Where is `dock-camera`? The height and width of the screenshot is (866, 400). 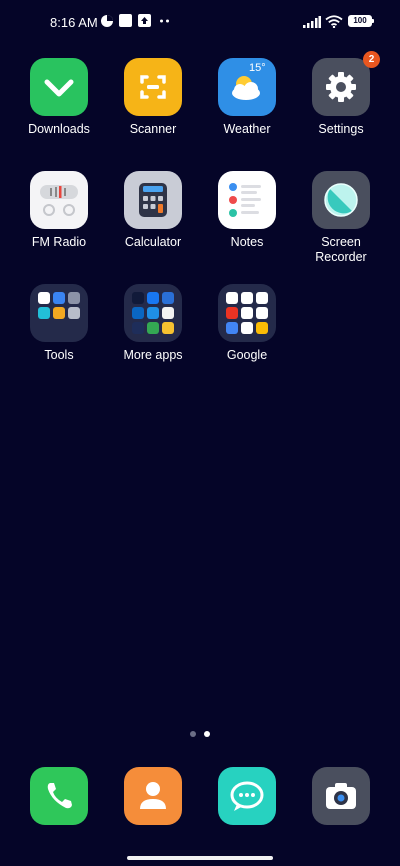
dock-camera is located at coordinates (341, 796).